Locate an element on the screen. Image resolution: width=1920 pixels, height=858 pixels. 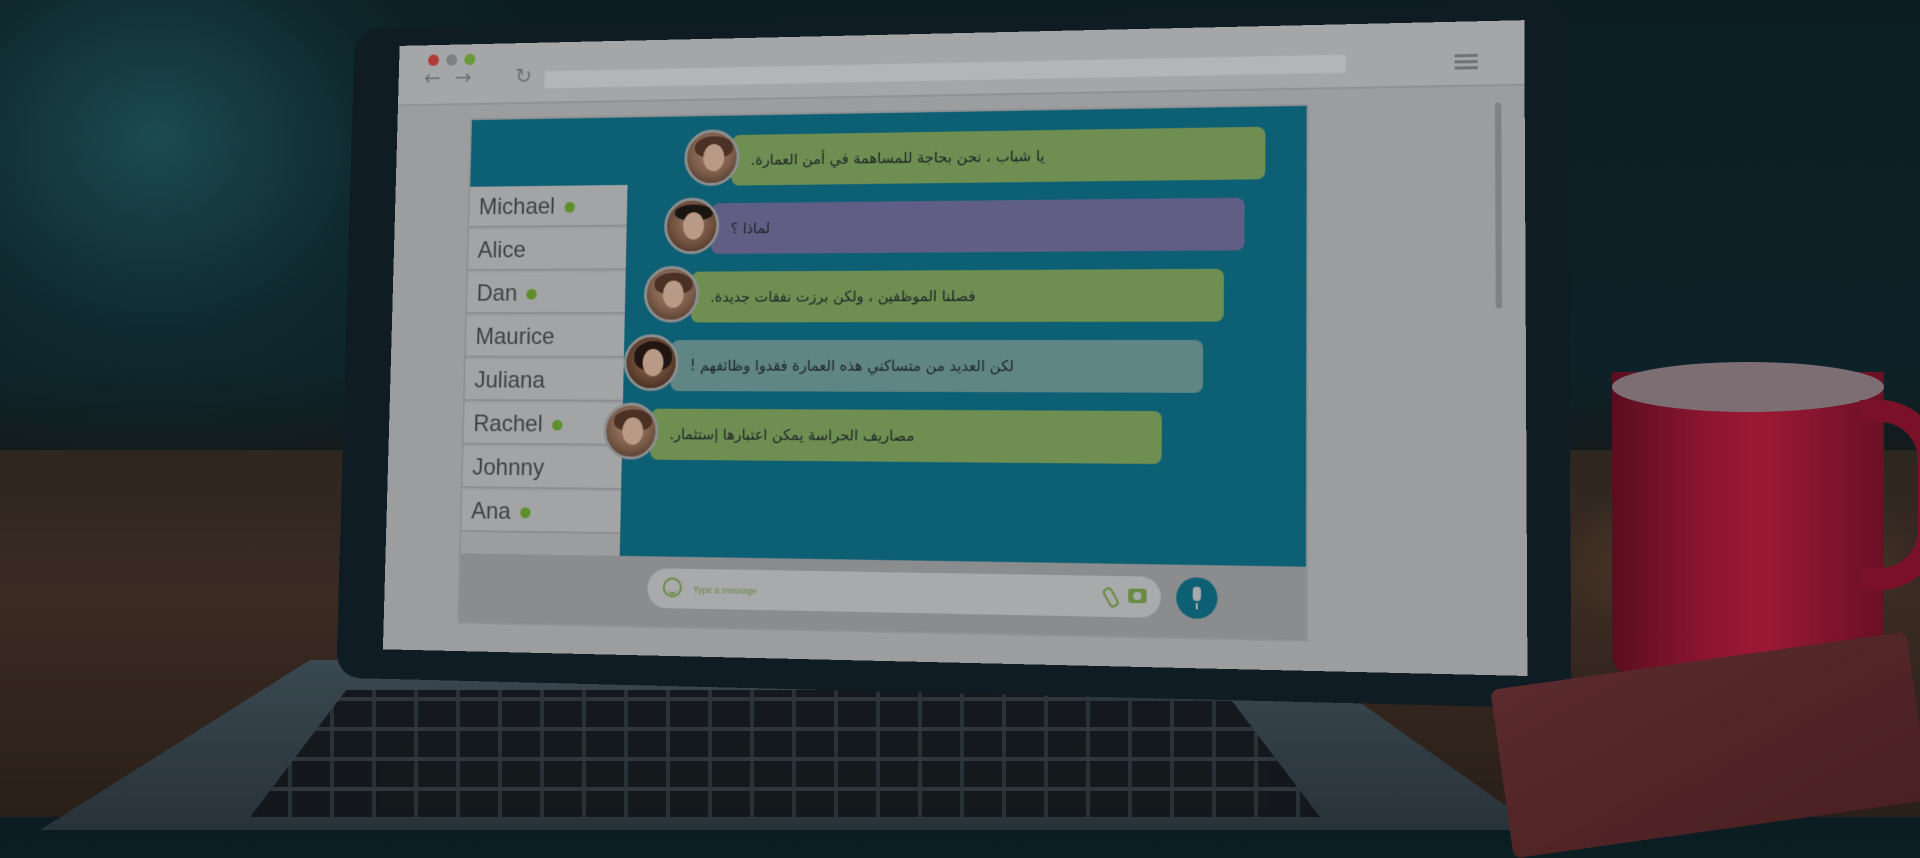
message-input is located at coordinates (840, 592).